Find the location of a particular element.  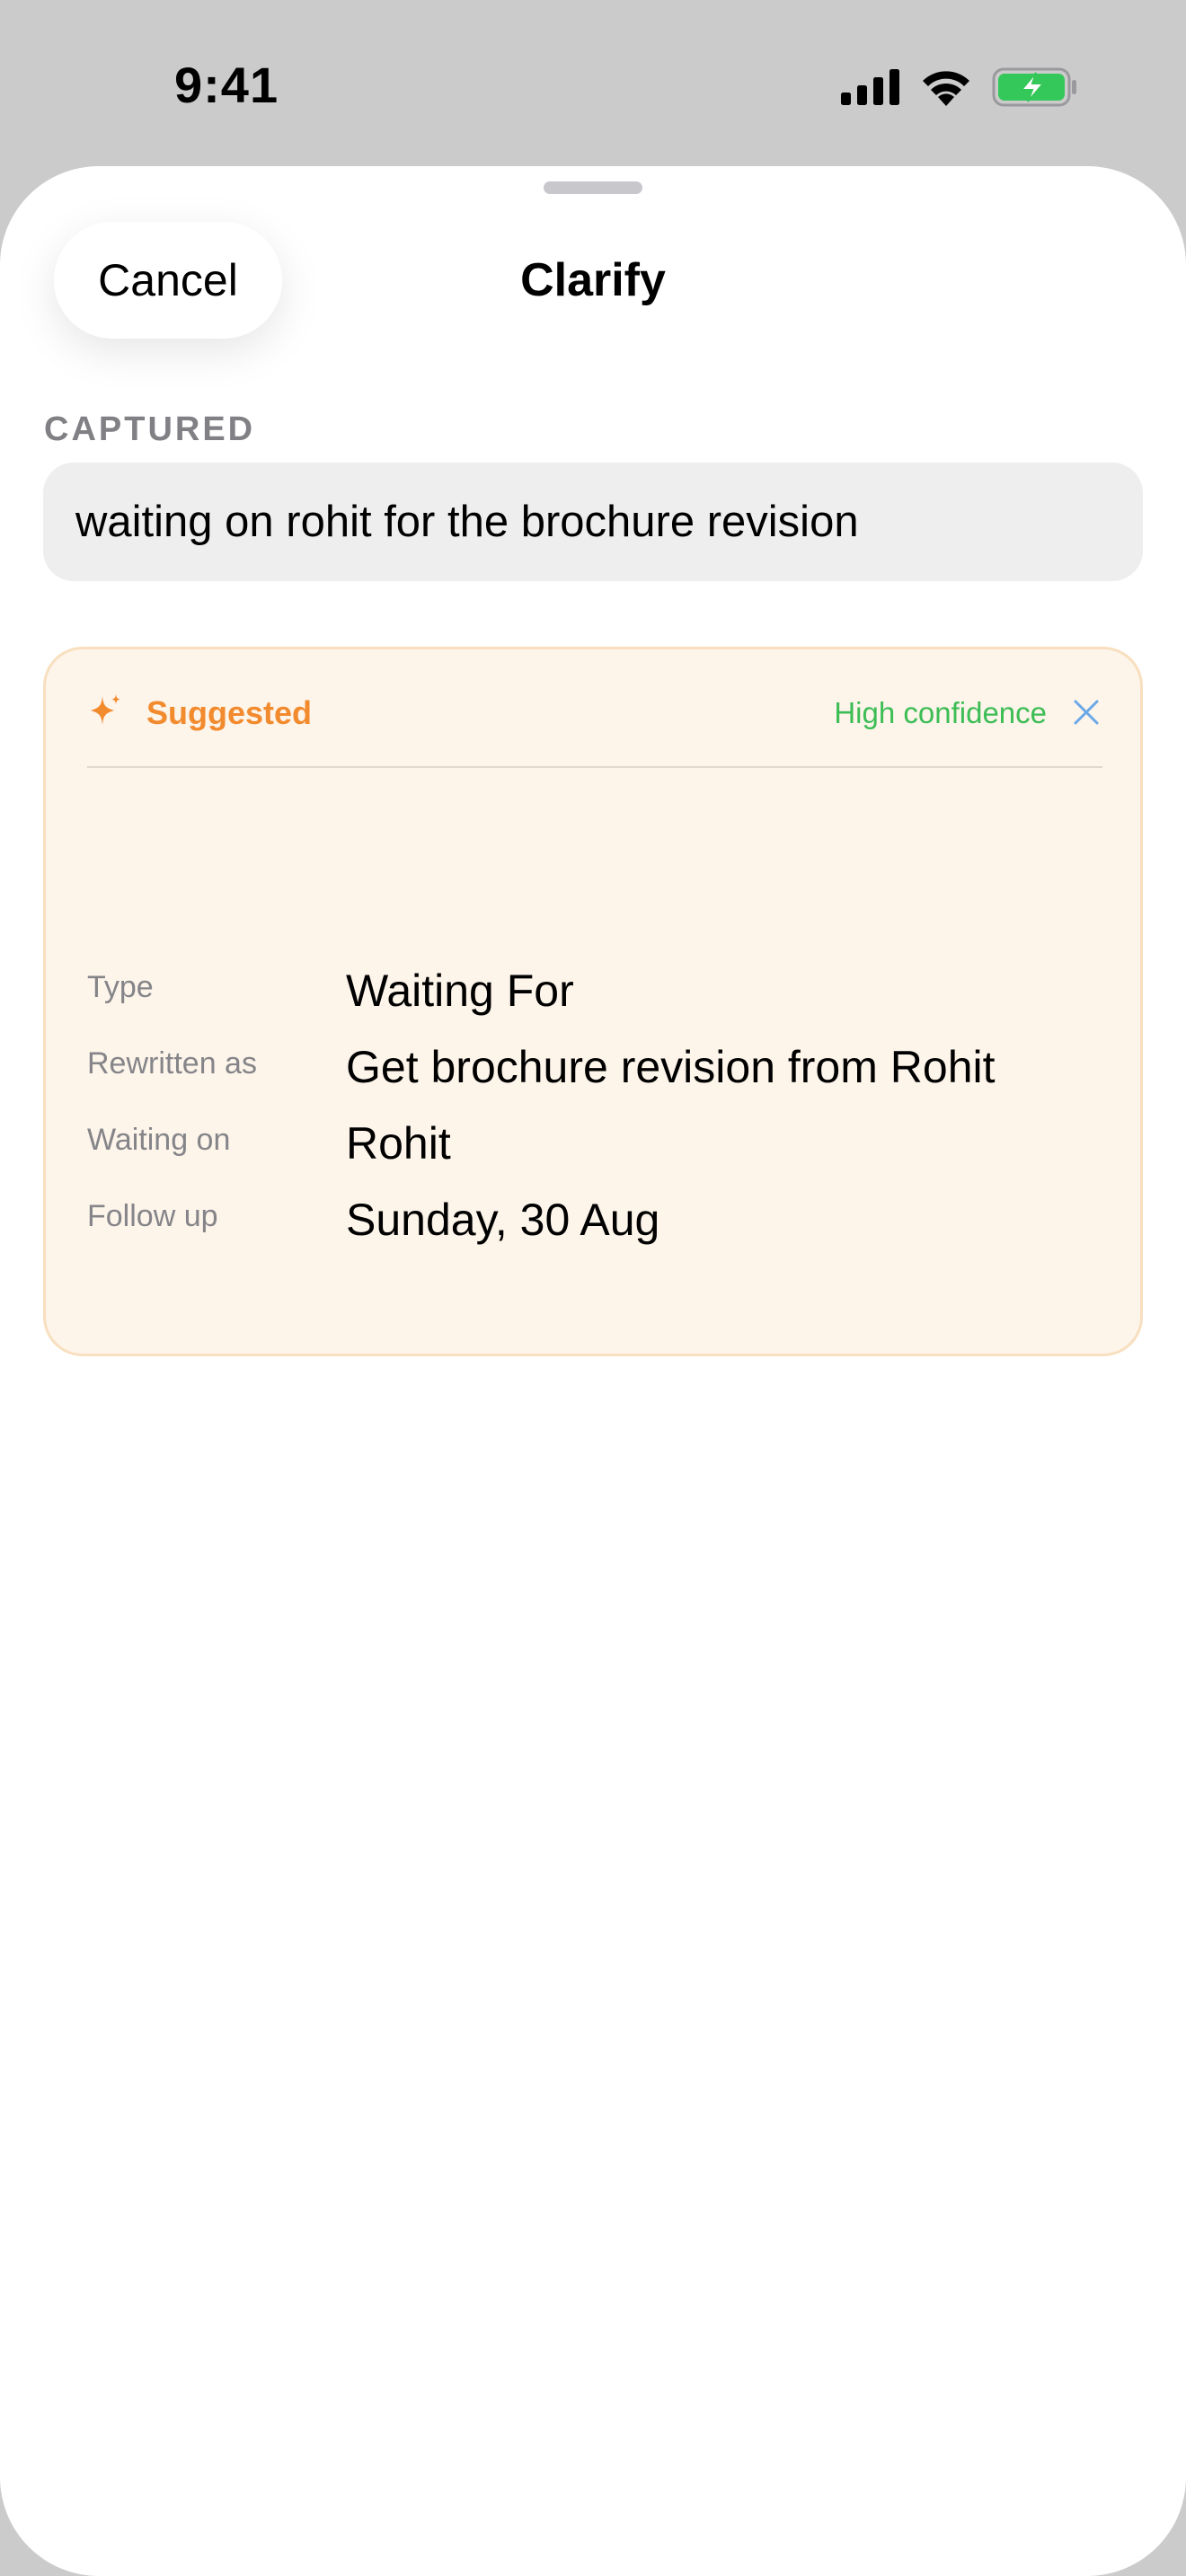

sheet-title: Clarify is located at coordinates (593, 280).